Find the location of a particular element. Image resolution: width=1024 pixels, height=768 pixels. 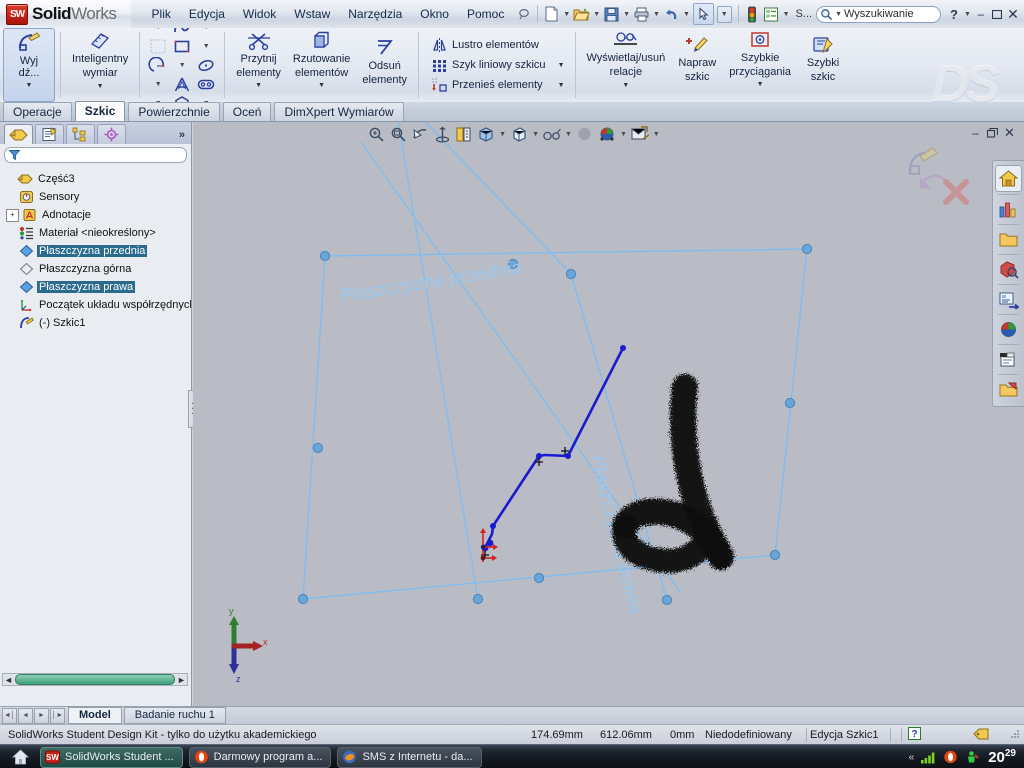

slot-tool is located at coordinates (206, 84).